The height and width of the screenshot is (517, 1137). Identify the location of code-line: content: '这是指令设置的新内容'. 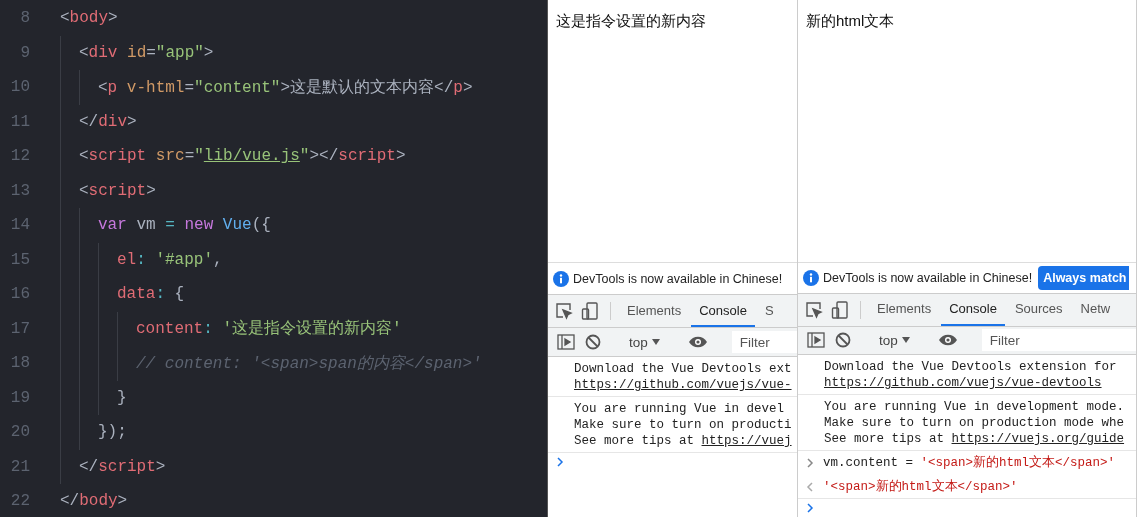
(269, 329).